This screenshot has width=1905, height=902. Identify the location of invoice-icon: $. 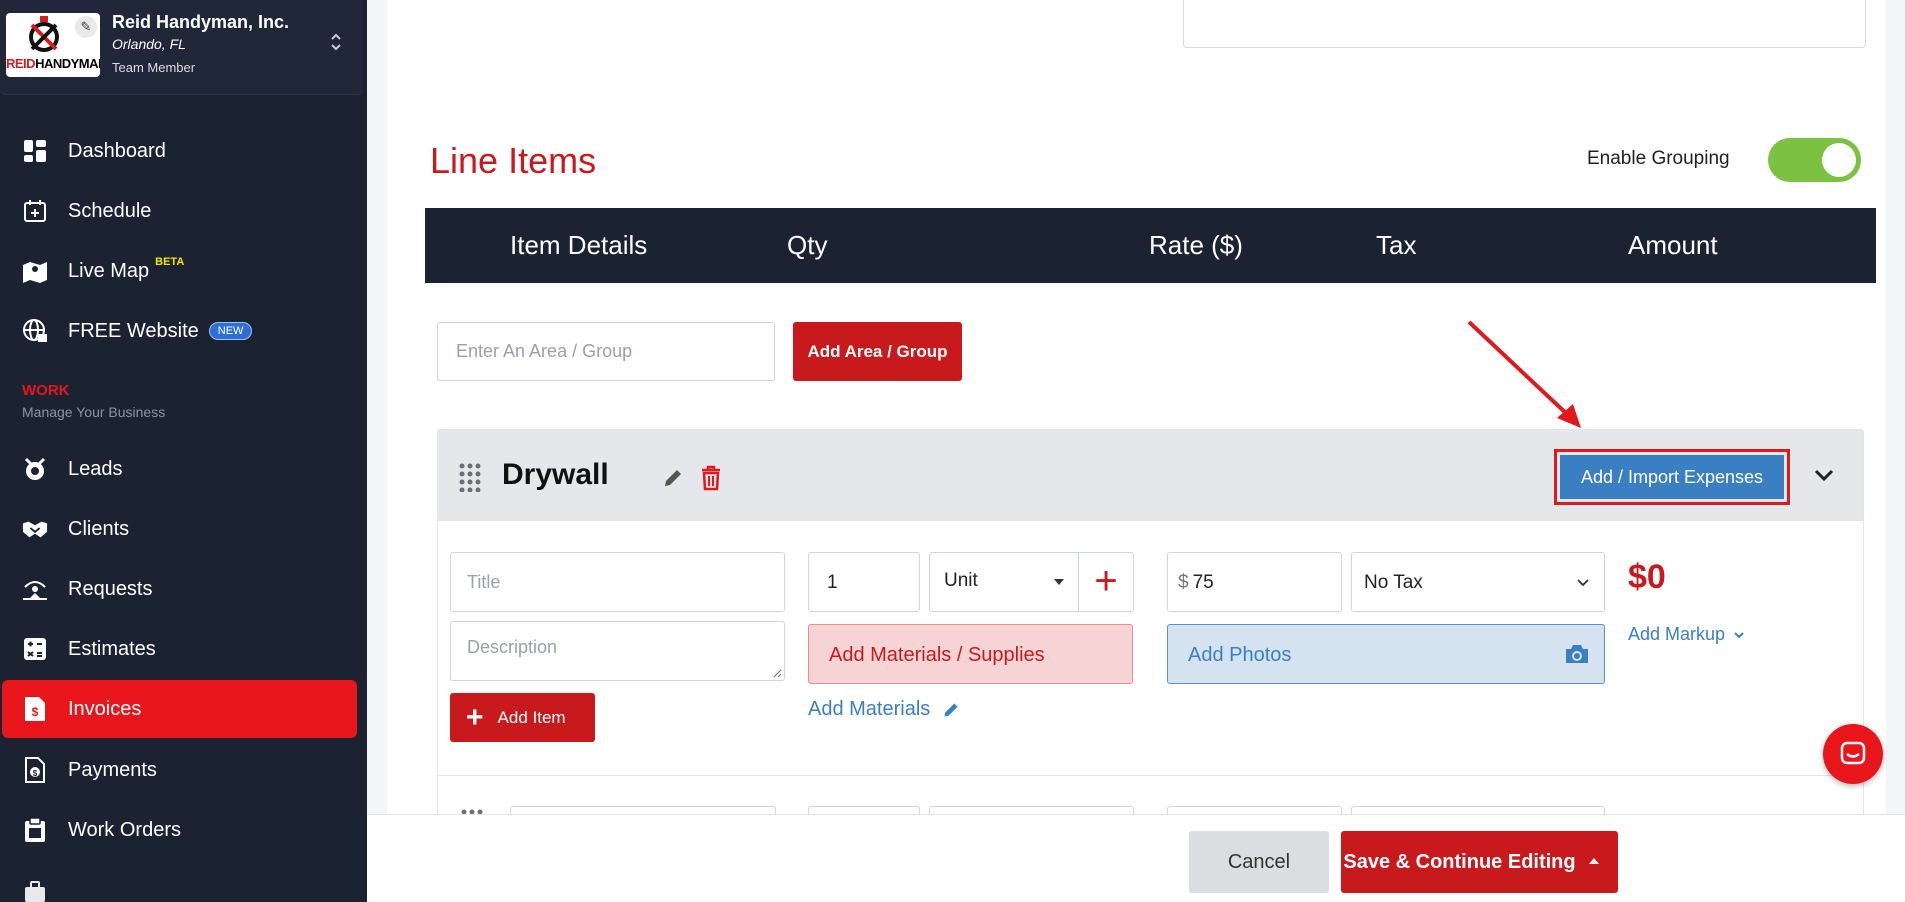
(35, 709).